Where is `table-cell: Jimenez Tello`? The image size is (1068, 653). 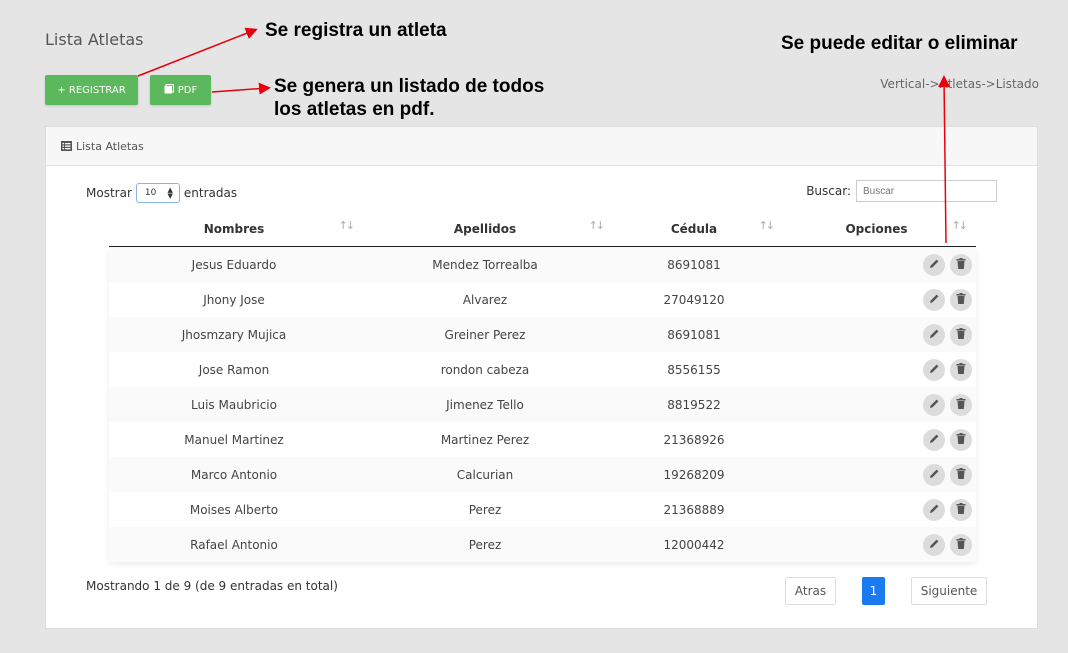
table-cell: Jimenez Tello is located at coordinates (485, 404).